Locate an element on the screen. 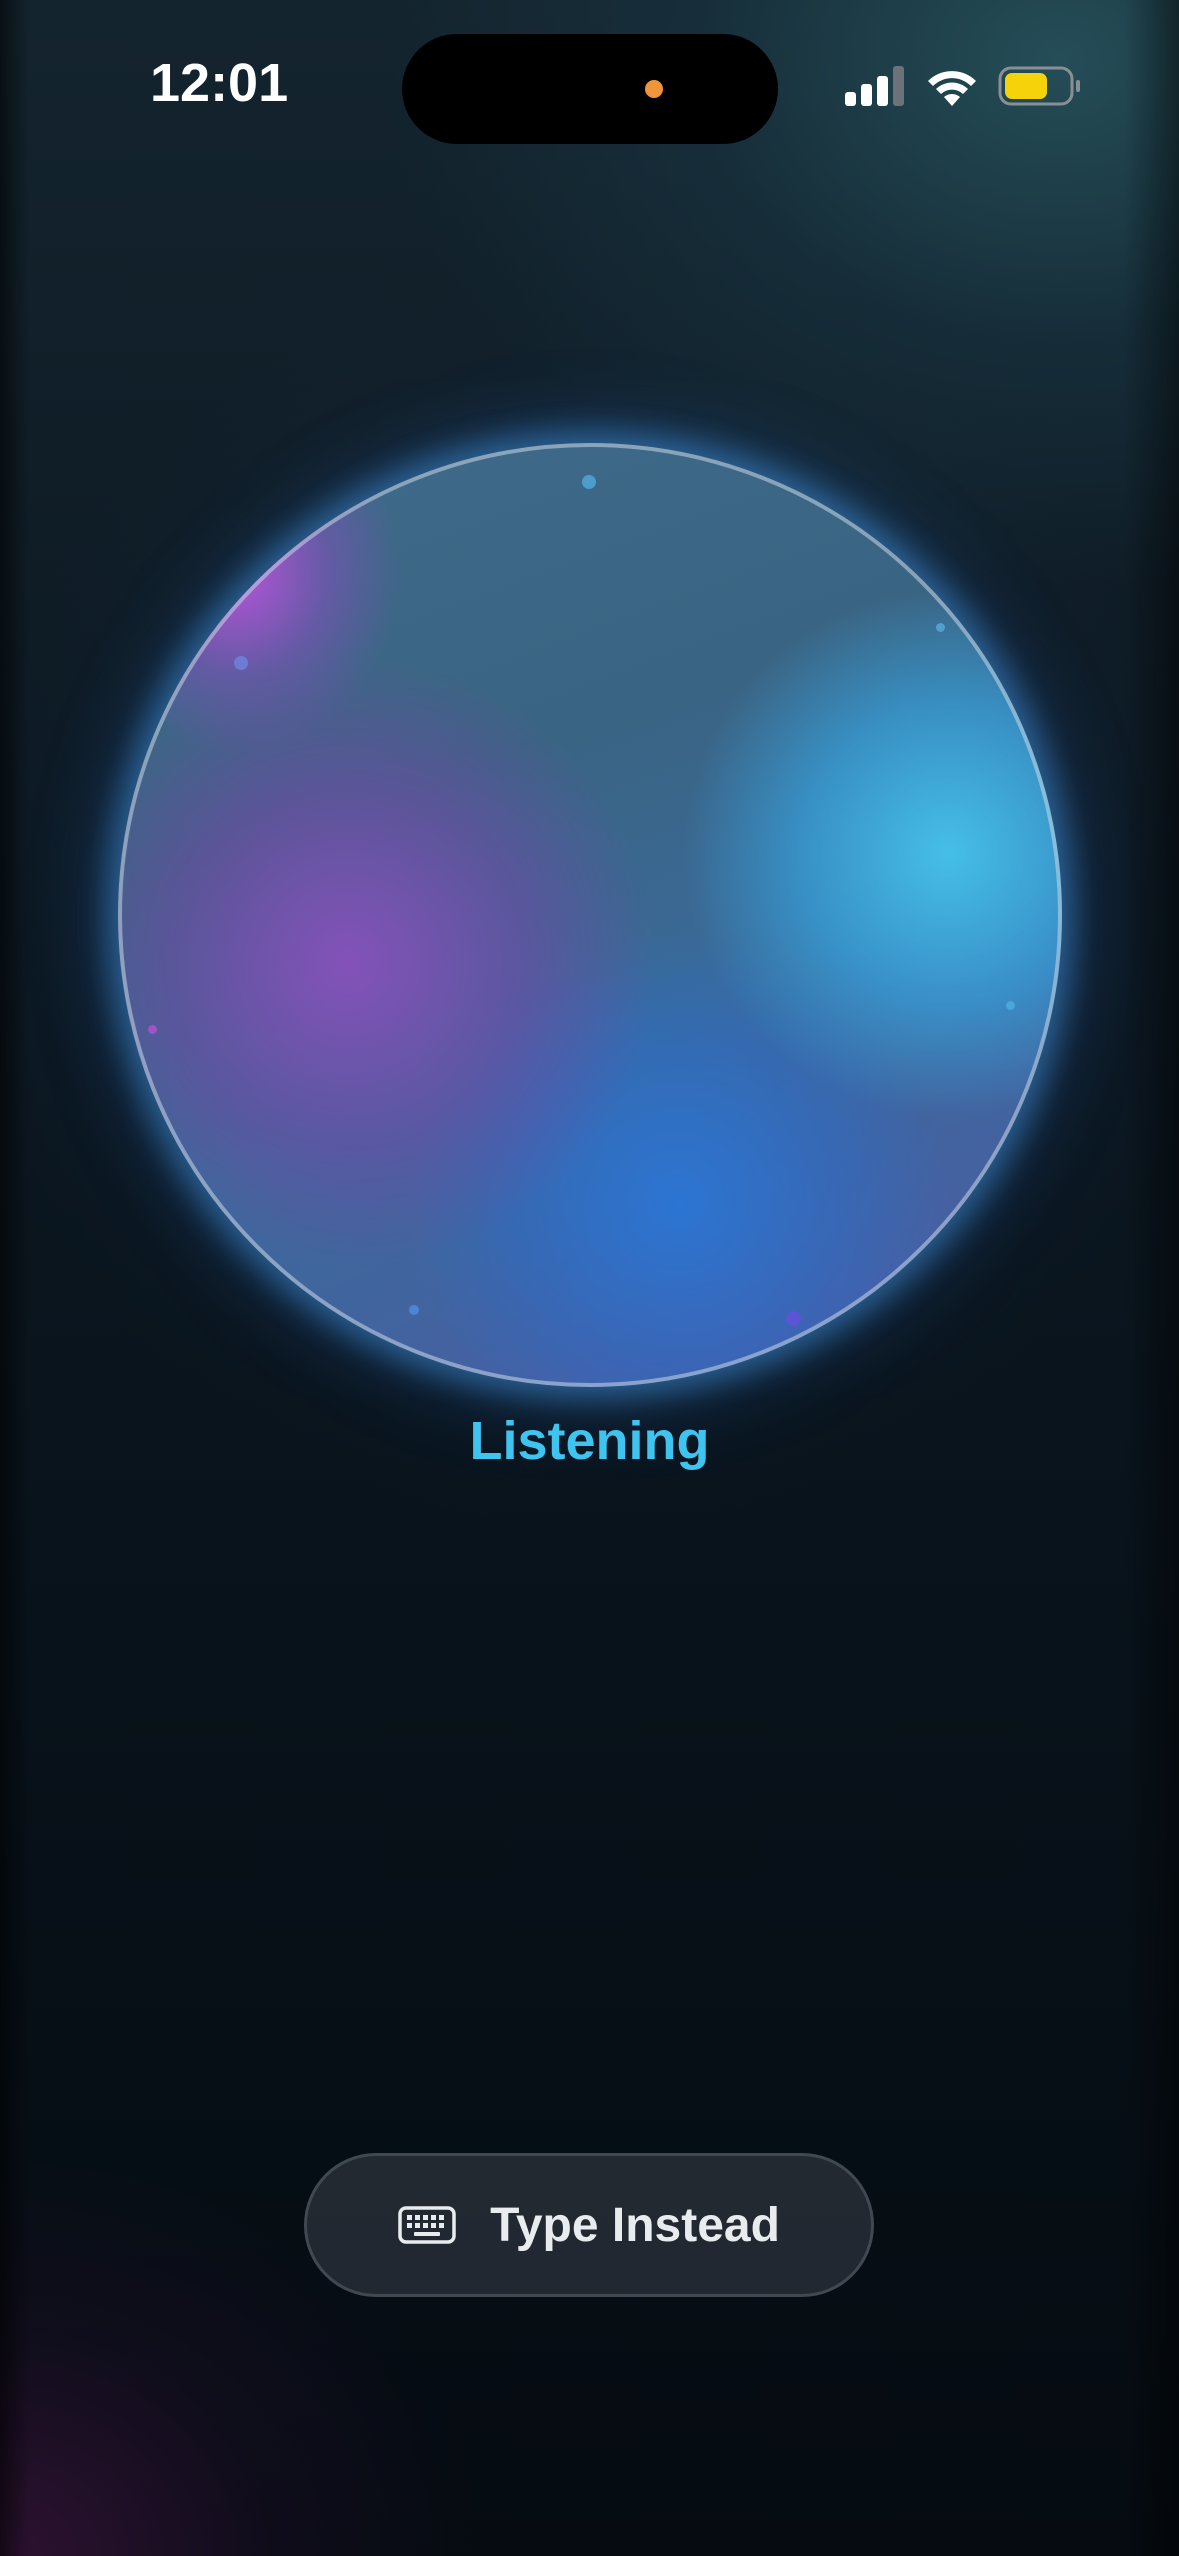  wifi-icon is located at coordinates (952, 88).